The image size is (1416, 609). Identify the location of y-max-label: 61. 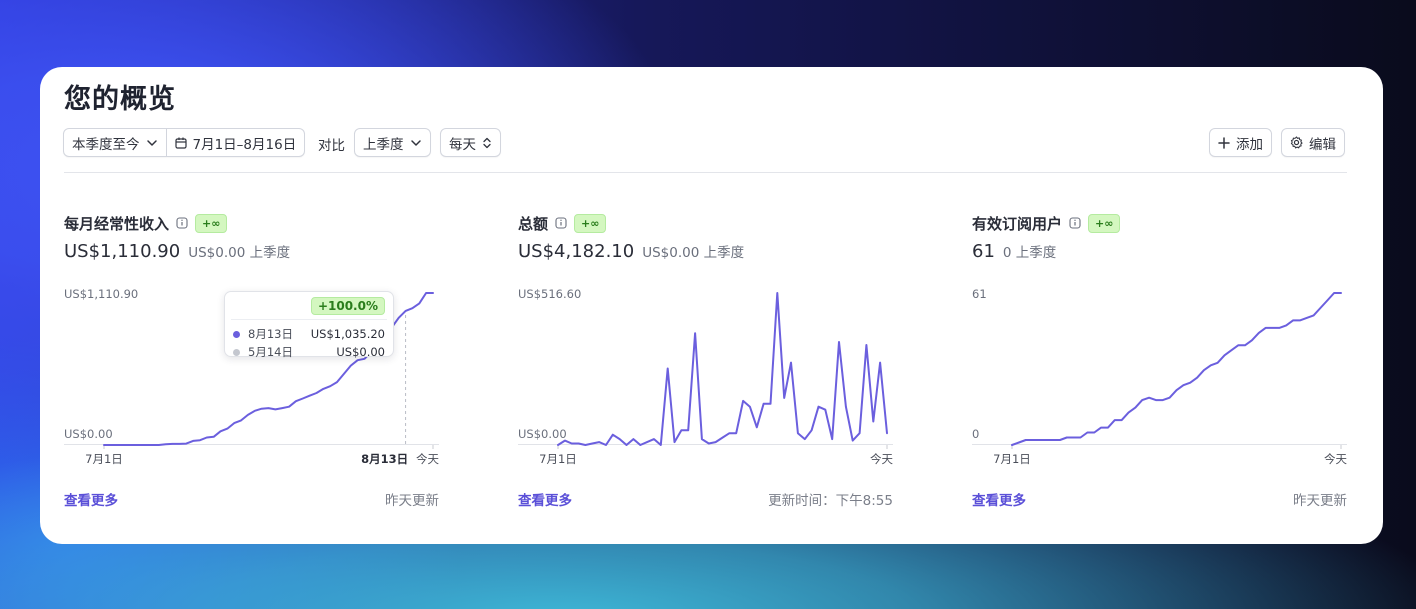
(979, 294).